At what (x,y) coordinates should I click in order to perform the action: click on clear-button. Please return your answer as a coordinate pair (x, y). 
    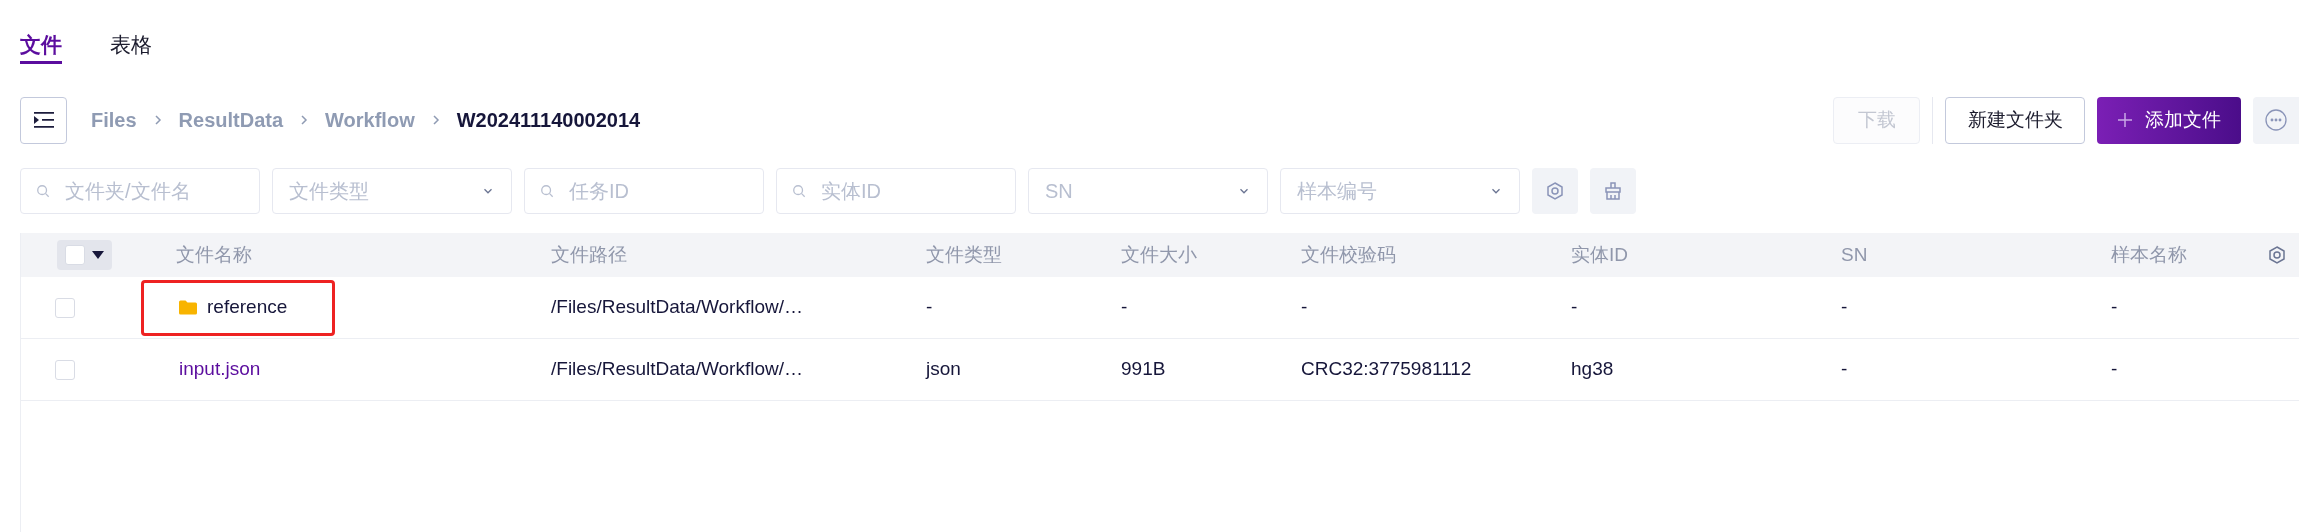
    Looking at the image, I should click on (1613, 191).